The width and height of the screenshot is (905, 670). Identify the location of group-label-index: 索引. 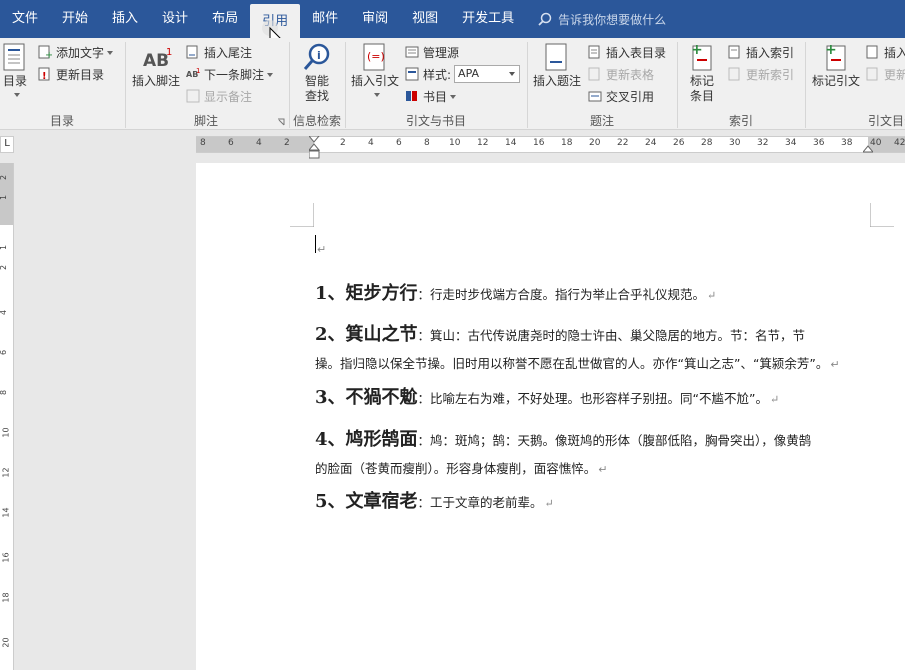
(740, 121).